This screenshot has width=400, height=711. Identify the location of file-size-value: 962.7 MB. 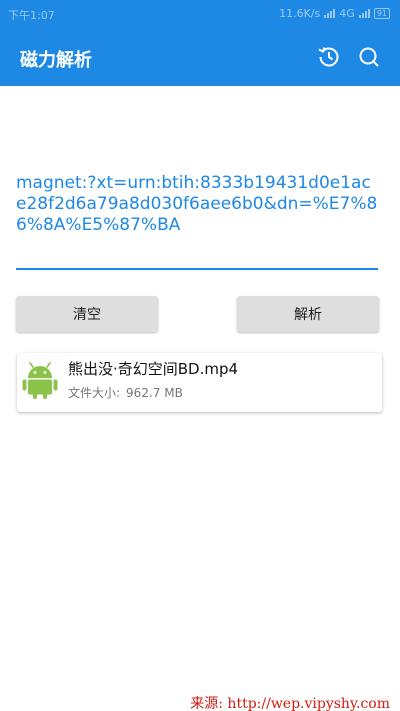
(154, 393).